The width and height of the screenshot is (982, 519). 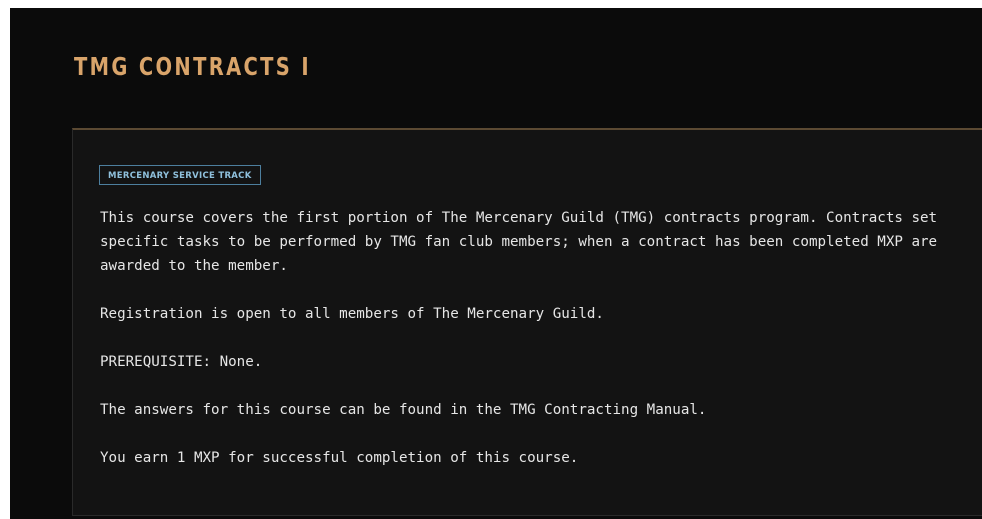 What do you see at coordinates (181, 362) in the screenshot?
I see `prerequisite-text: PREREQUISITE: None.` at bounding box center [181, 362].